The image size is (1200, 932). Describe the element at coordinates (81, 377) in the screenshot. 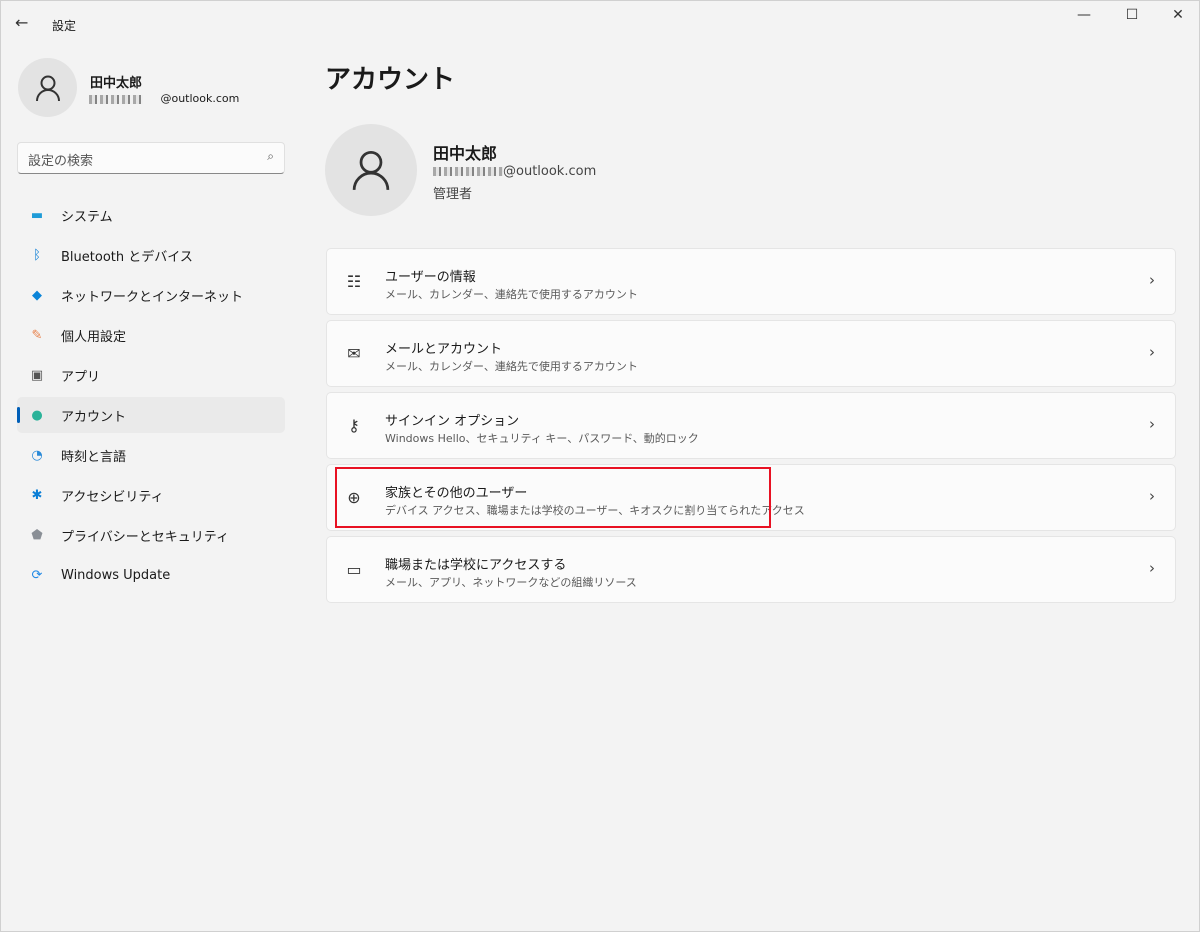

I see `sidebar-item-label: アプリ` at that location.